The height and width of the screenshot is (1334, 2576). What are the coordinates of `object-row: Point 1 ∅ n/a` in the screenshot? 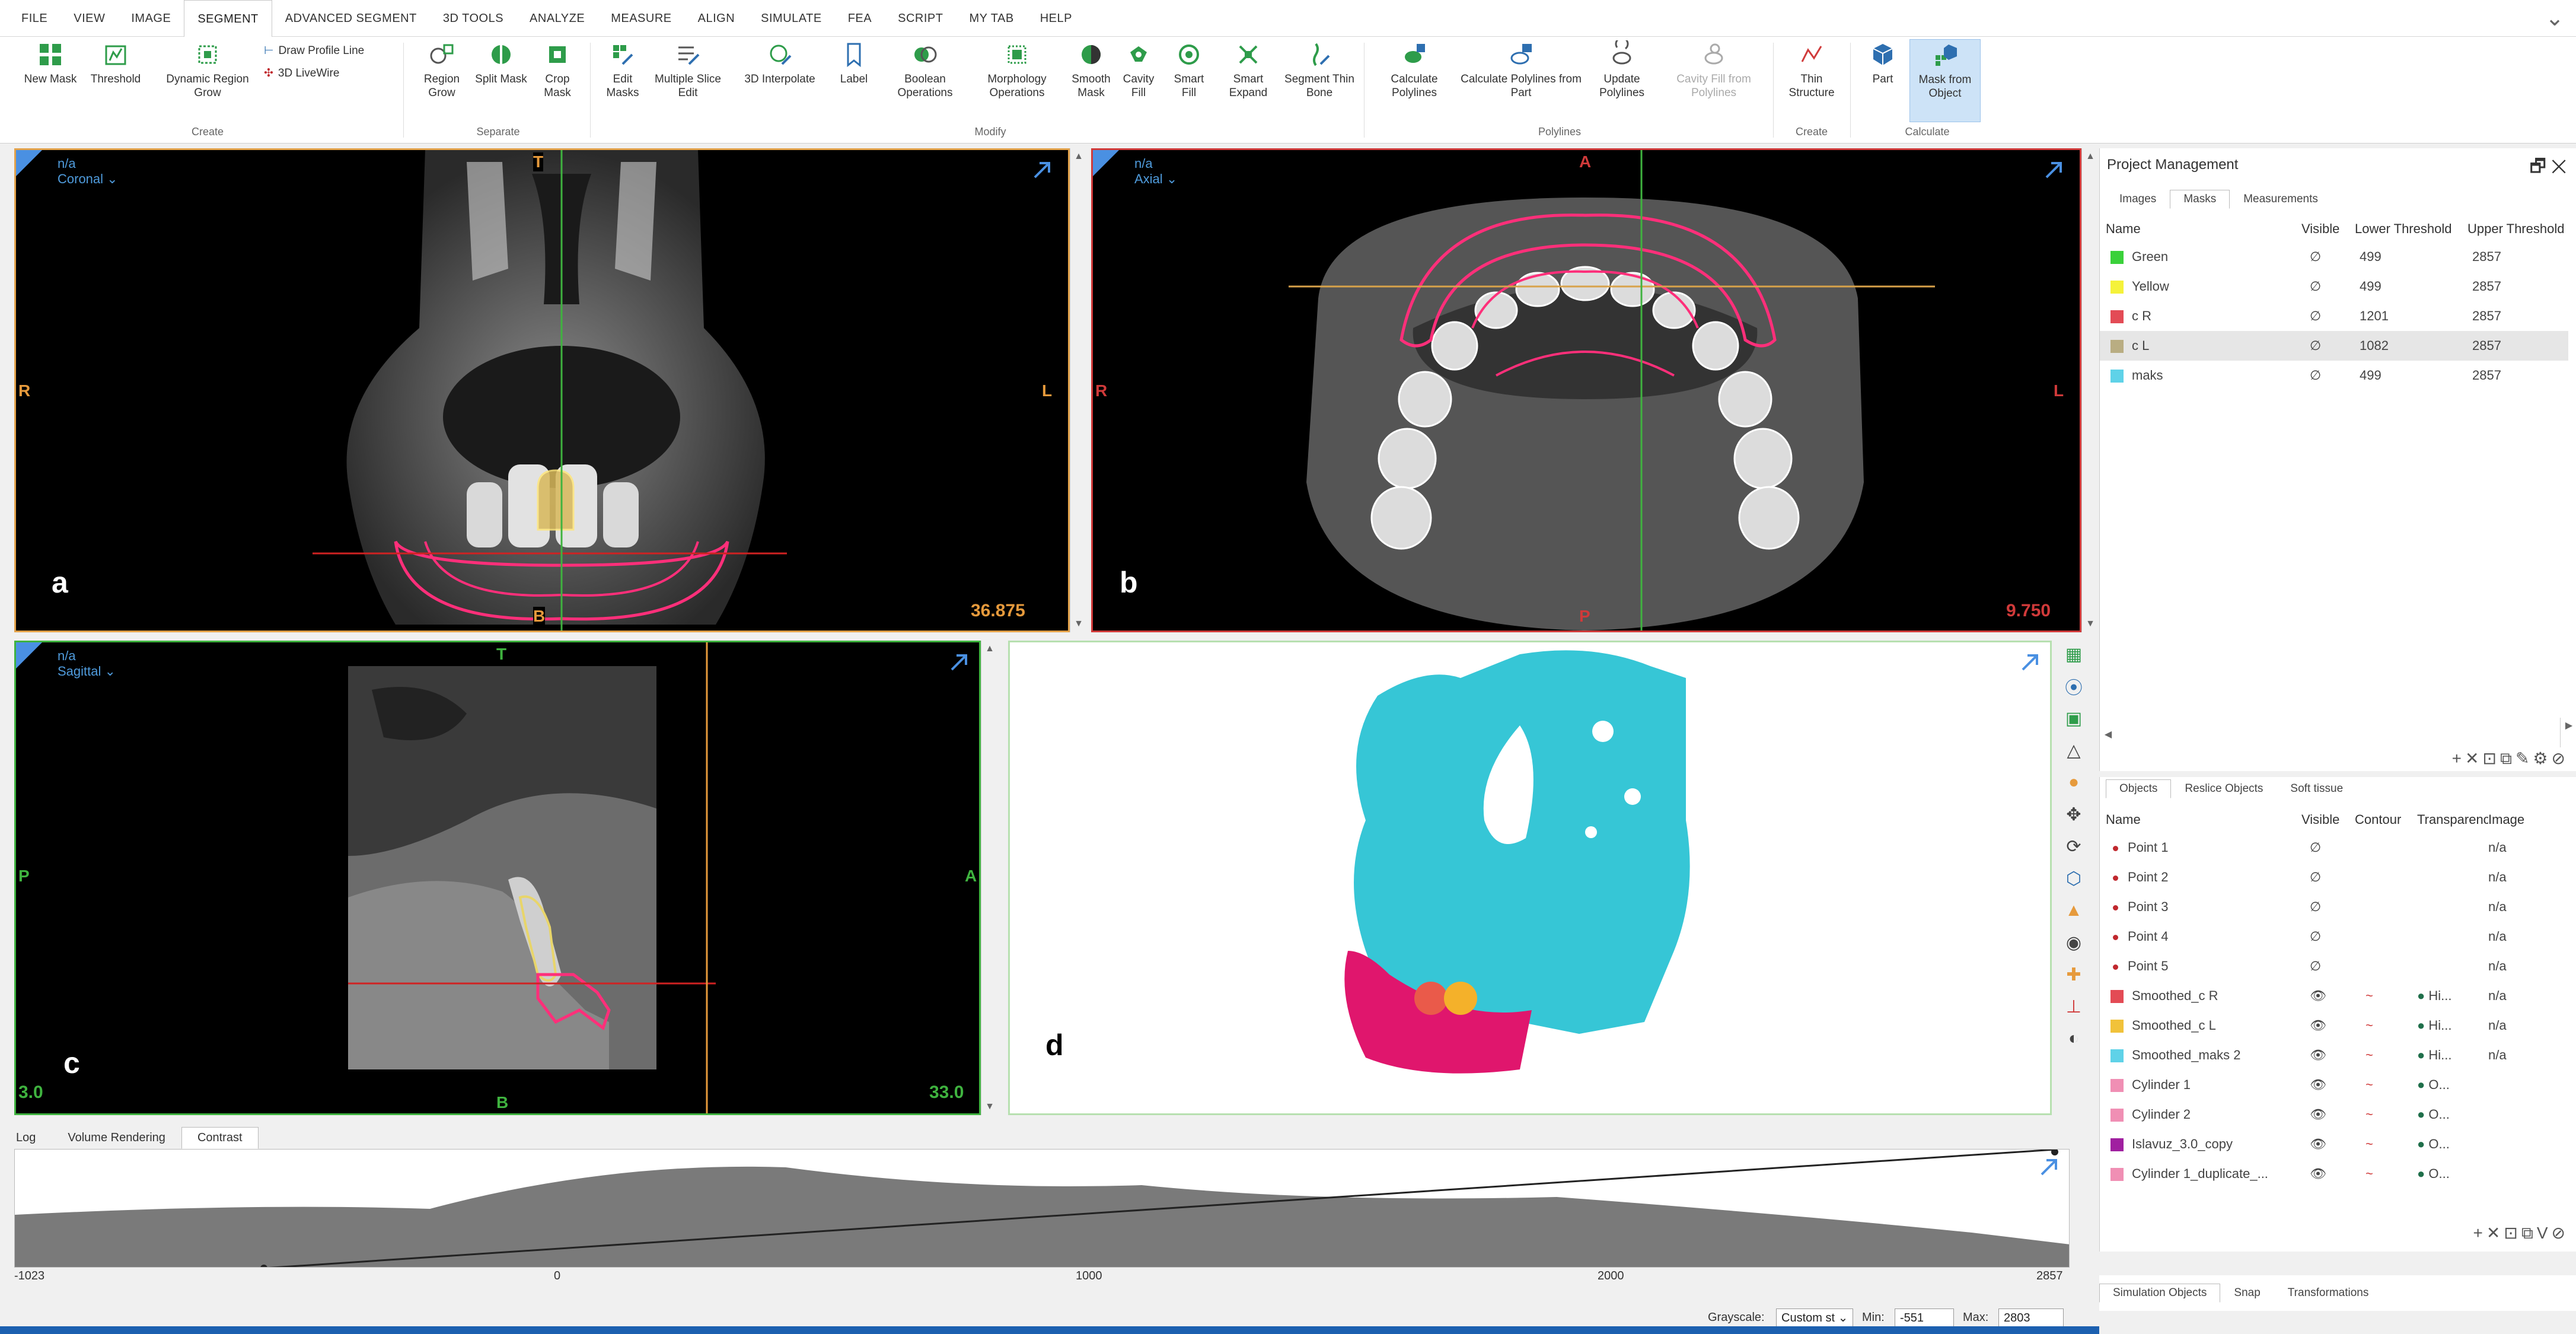 It's located at (2334, 847).